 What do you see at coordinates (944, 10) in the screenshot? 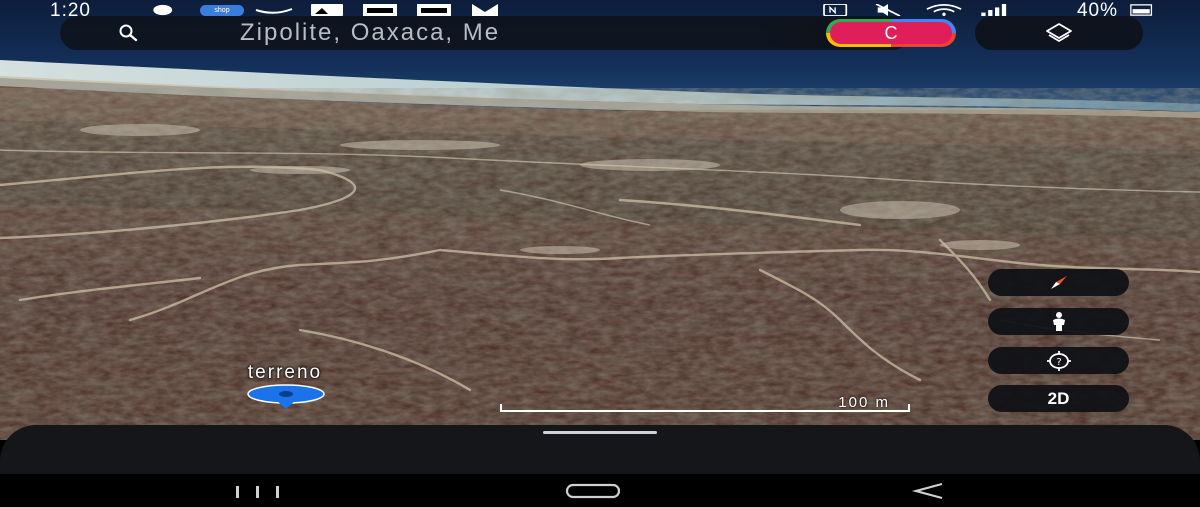
I see `wifi-icon` at bounding box center [944, 10].